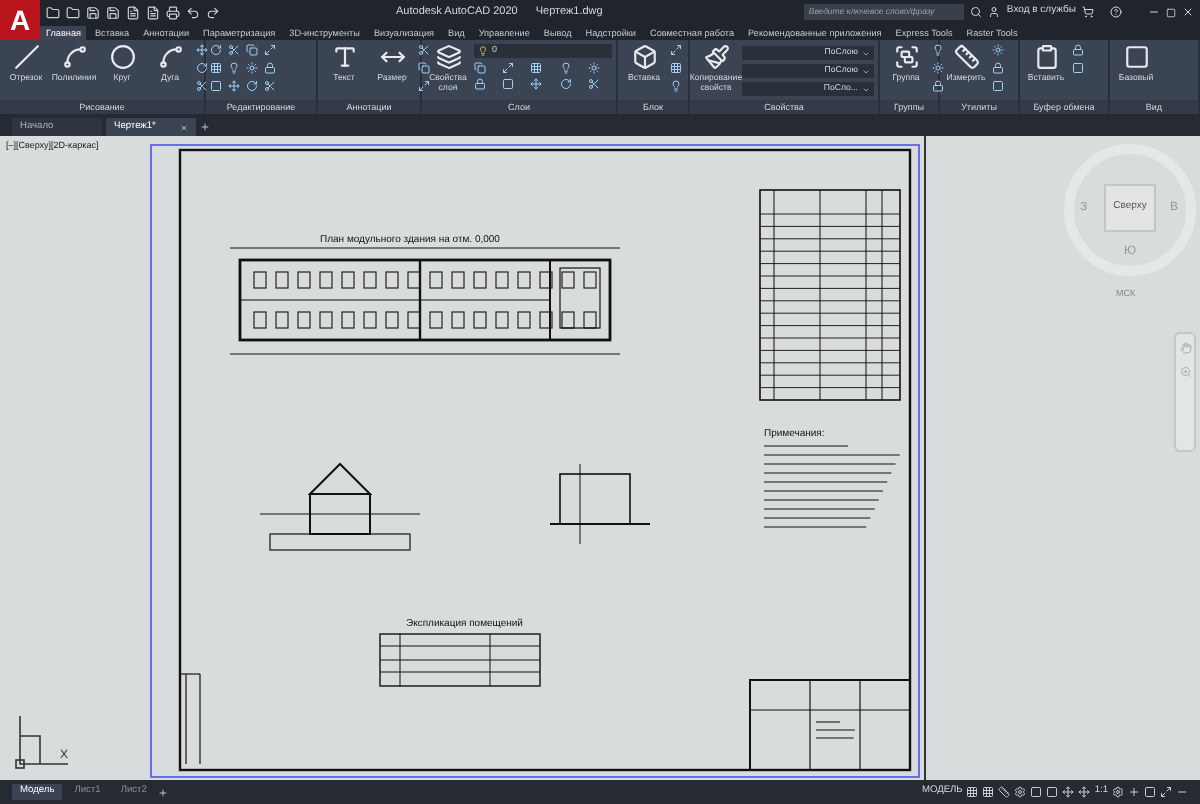  I want to click on close-icon, so click(1188, 12).